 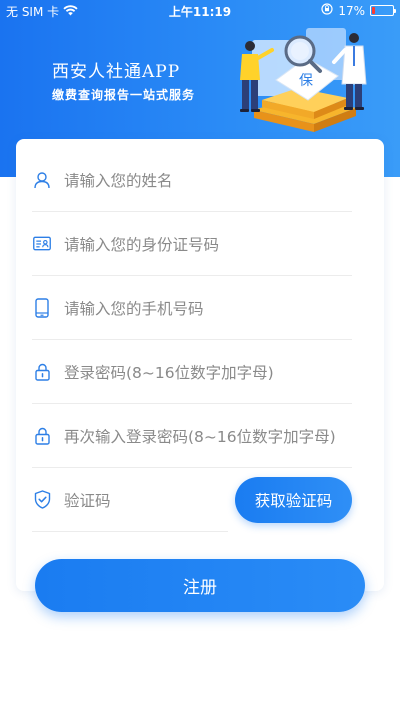 I want to click on id-card-field: 请输入您的身份证号码, so click(x=192, y=244).